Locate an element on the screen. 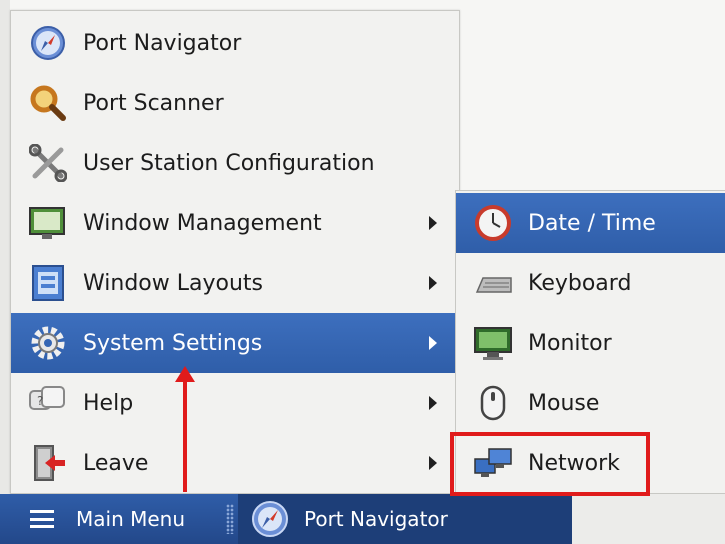 This screenshot has height=544, width=725. submenu-item-mouse: Mouse is located at coordinates (590, 403).